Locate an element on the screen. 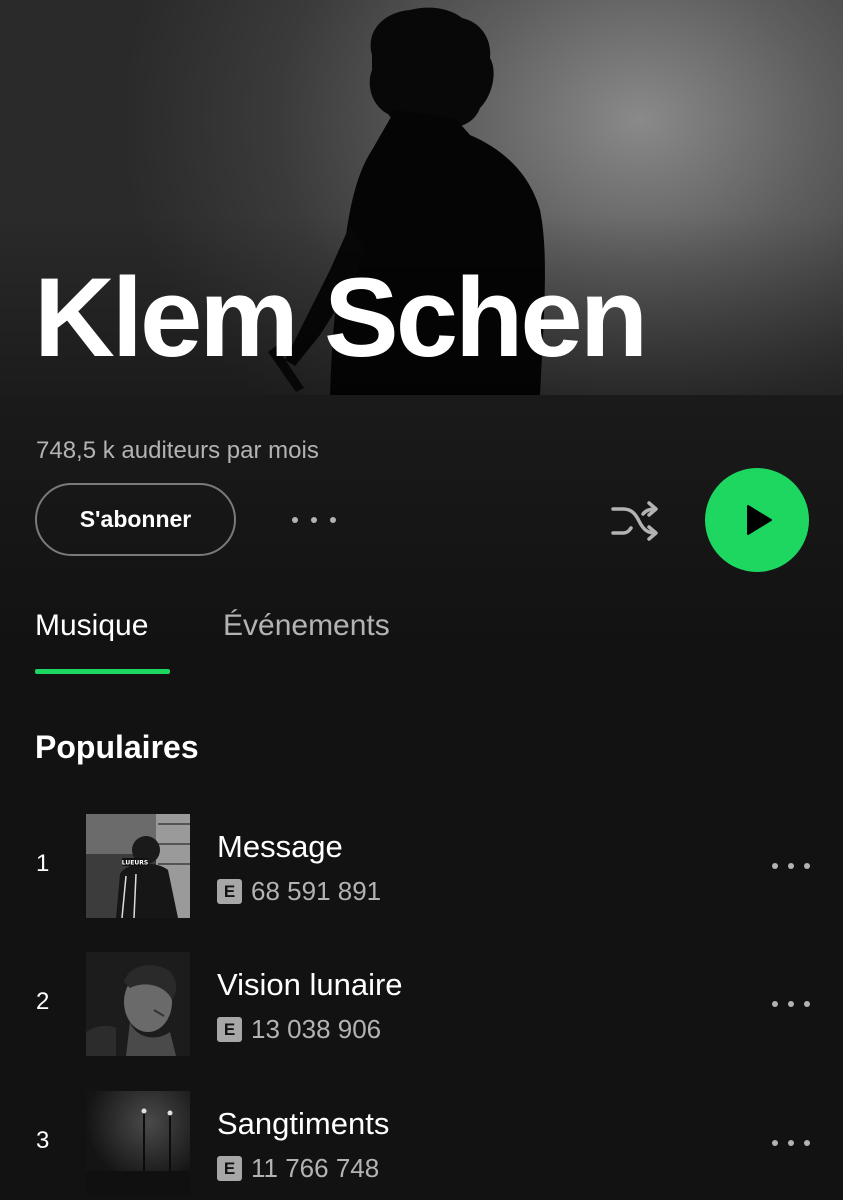 Image resolution: width=843 pixels, height=1200 pixels. track-rank: 1 is located at coordinates (43, 863).